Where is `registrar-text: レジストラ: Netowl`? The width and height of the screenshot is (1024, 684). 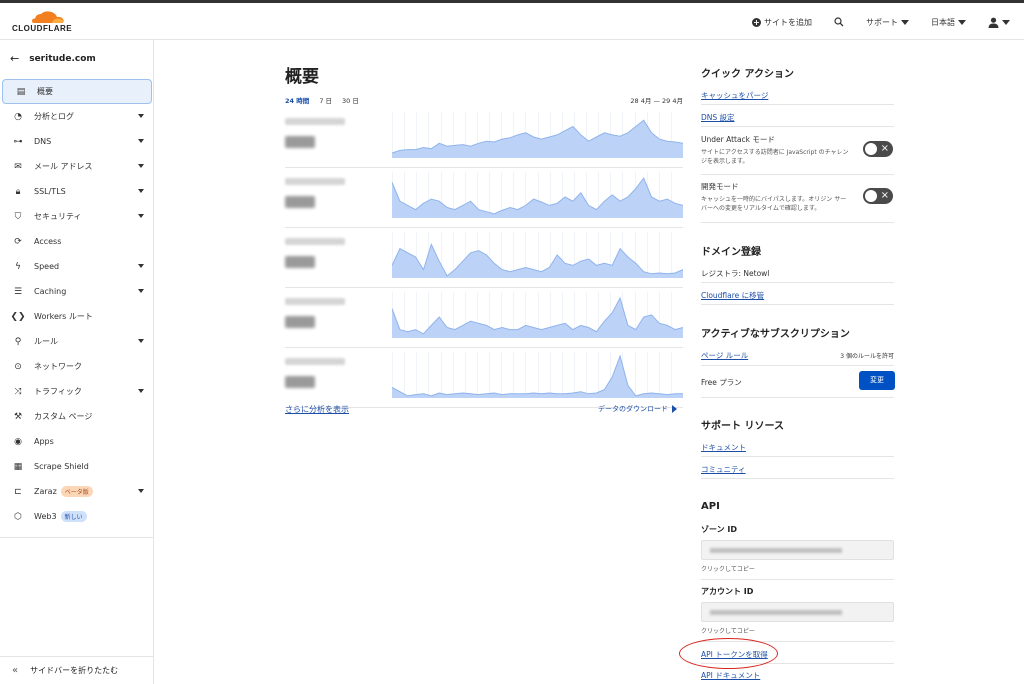 registrar-text: レジストラ: Netowl is located at coordinates (735, 273).